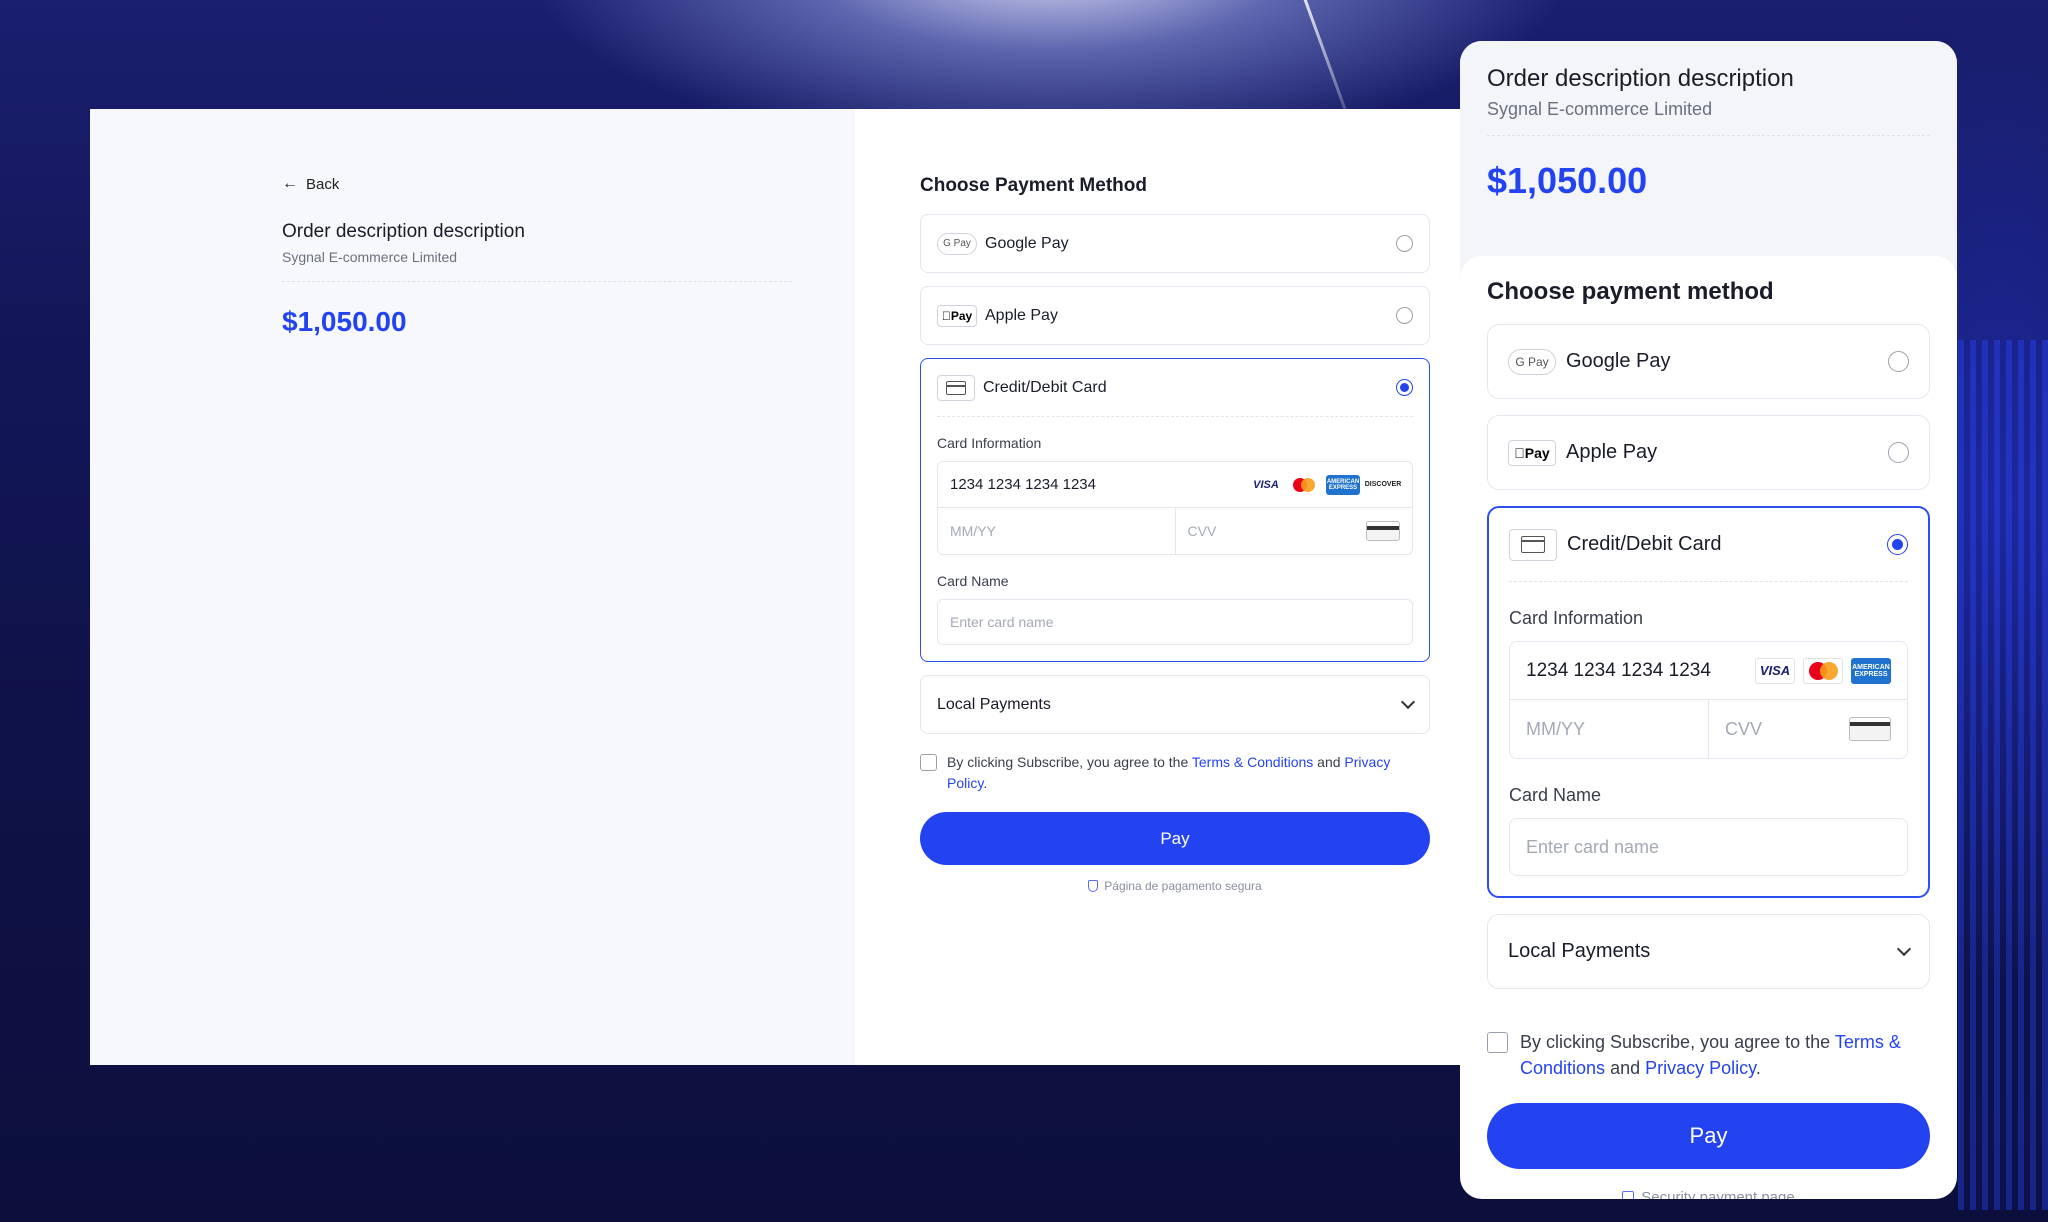  I want to click on back-button: ← Back, so click(568, 184).